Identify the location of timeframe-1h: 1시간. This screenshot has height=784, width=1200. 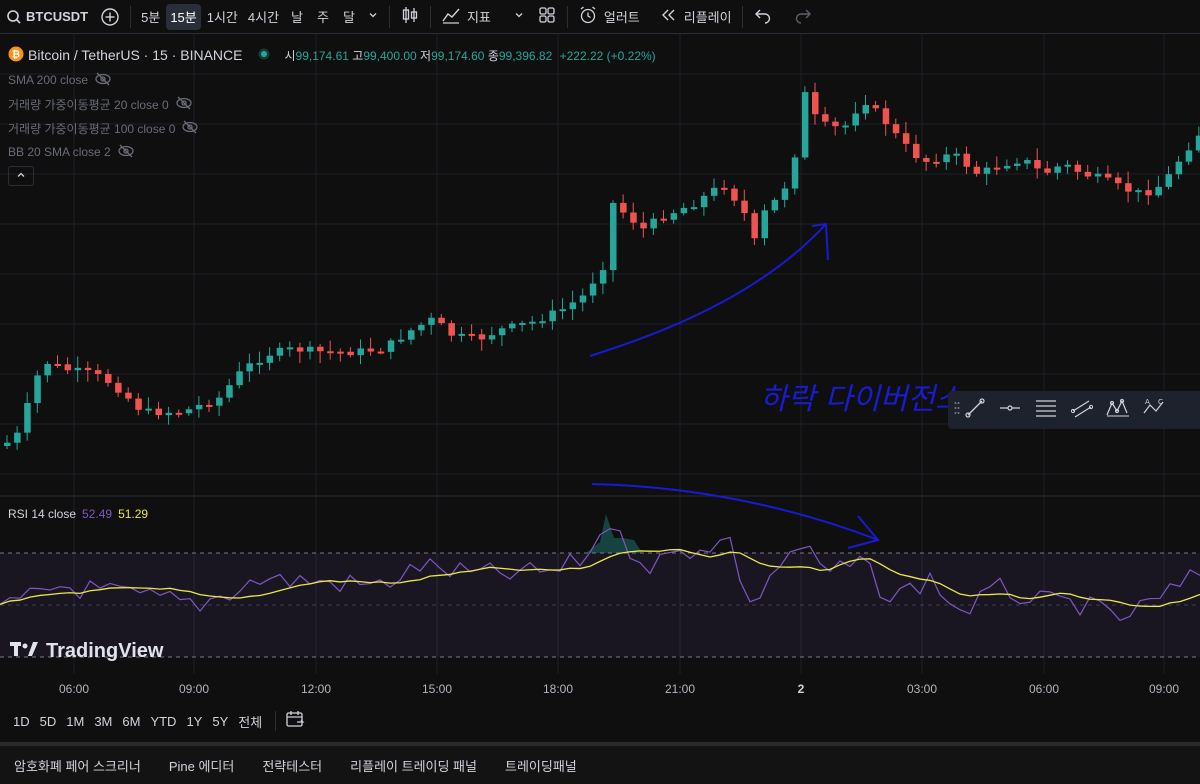
(222, 17).